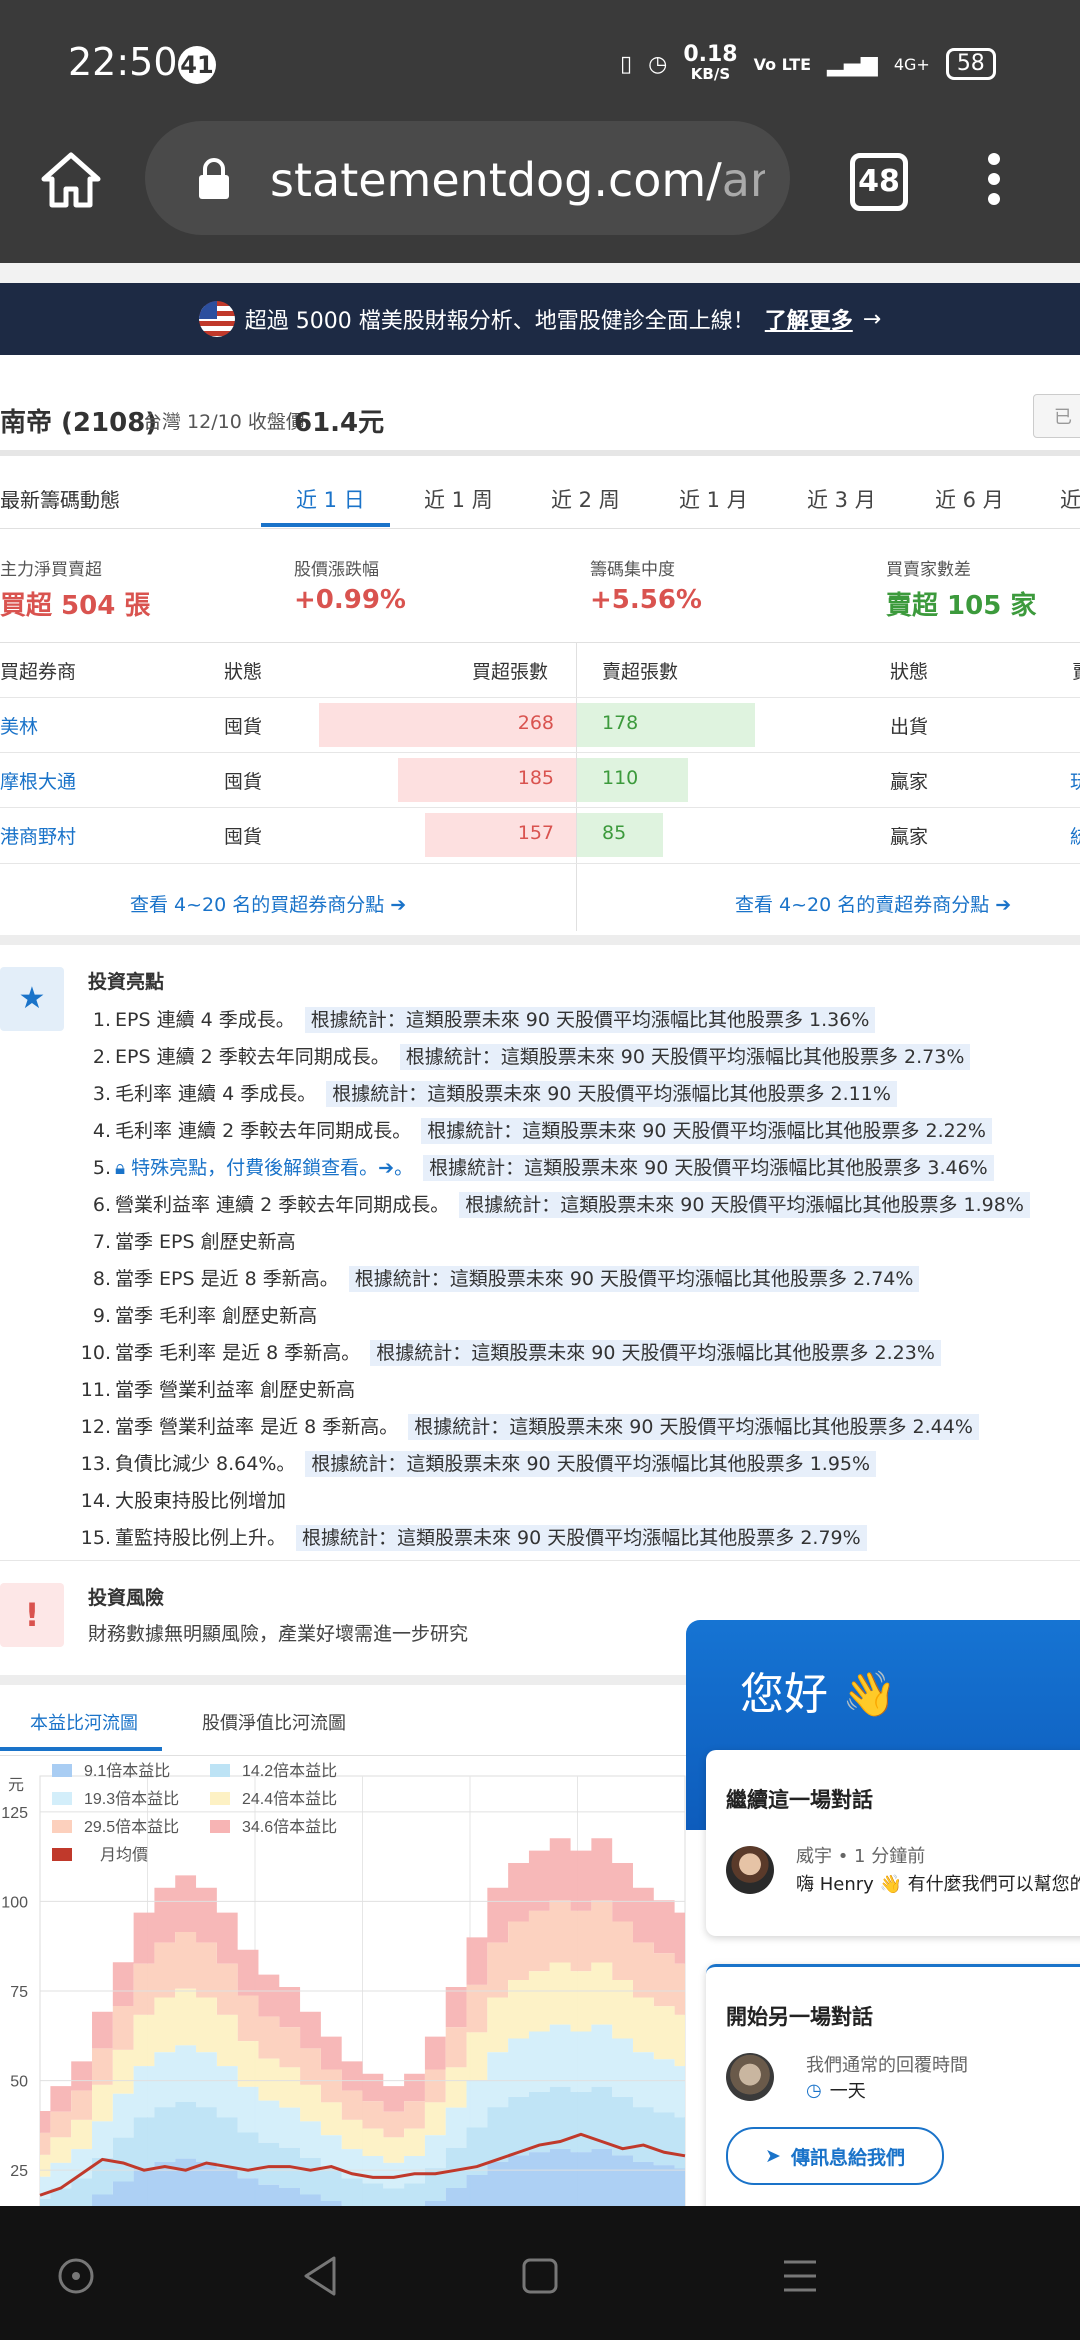  What do you see at coordinates (101, 1279) in the screenshot?
I see `highlight-number: 8.` at bounding box center [101, 1279].